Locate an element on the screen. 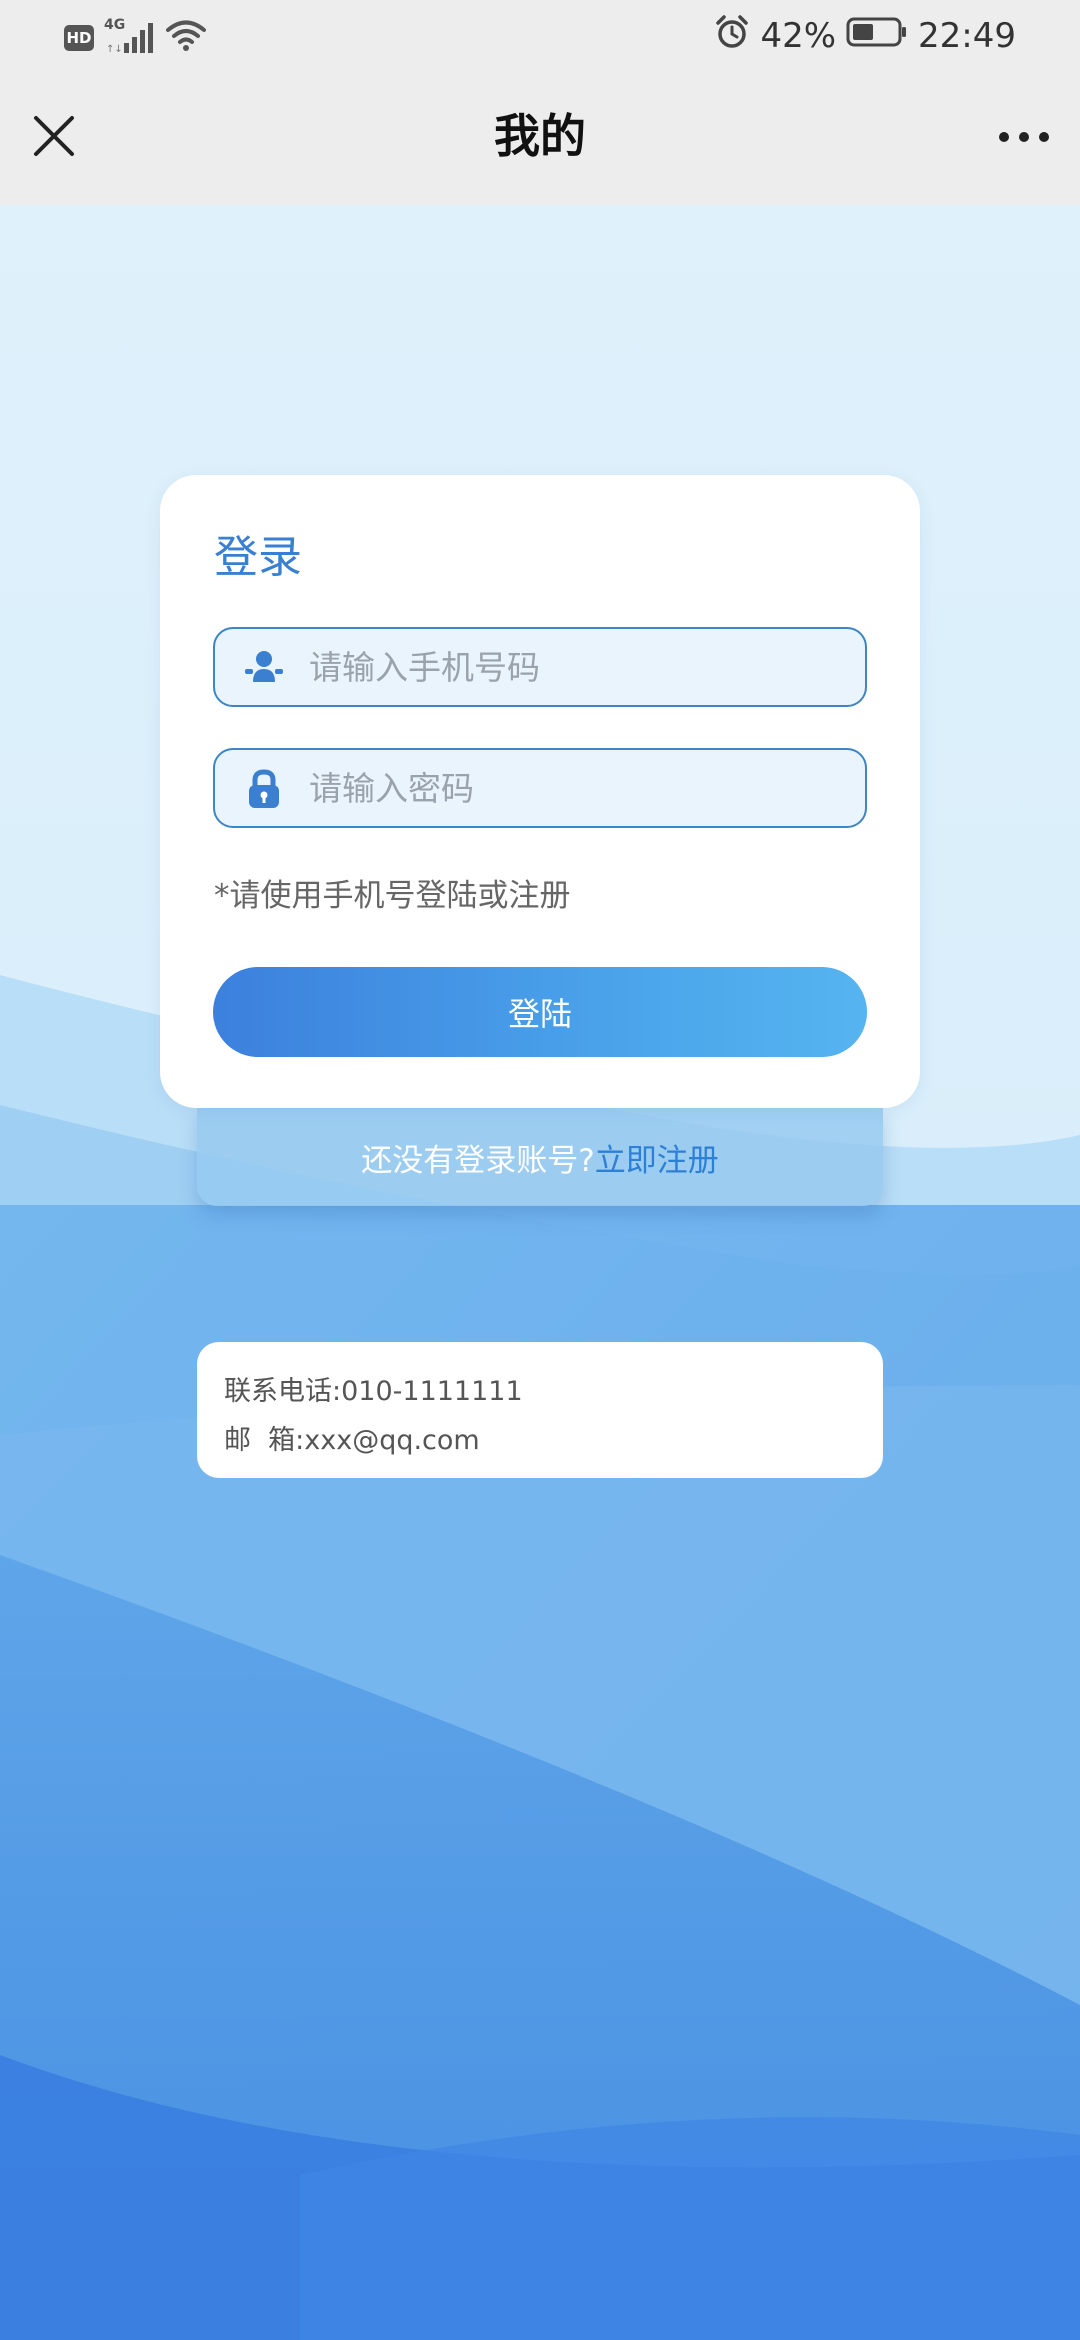  contact-phone-label: 联系电话: is located at coordinates (283, 1391).